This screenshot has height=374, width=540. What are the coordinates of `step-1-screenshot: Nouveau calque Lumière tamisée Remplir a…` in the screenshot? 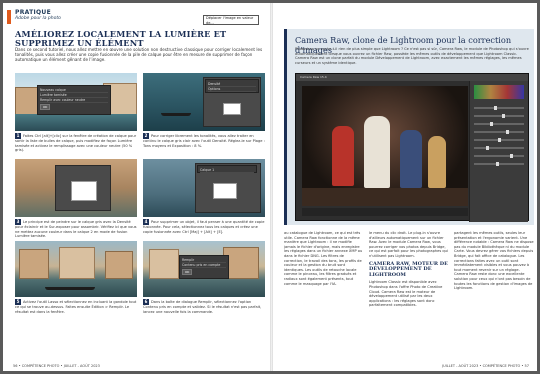 It's located at (76, 102).